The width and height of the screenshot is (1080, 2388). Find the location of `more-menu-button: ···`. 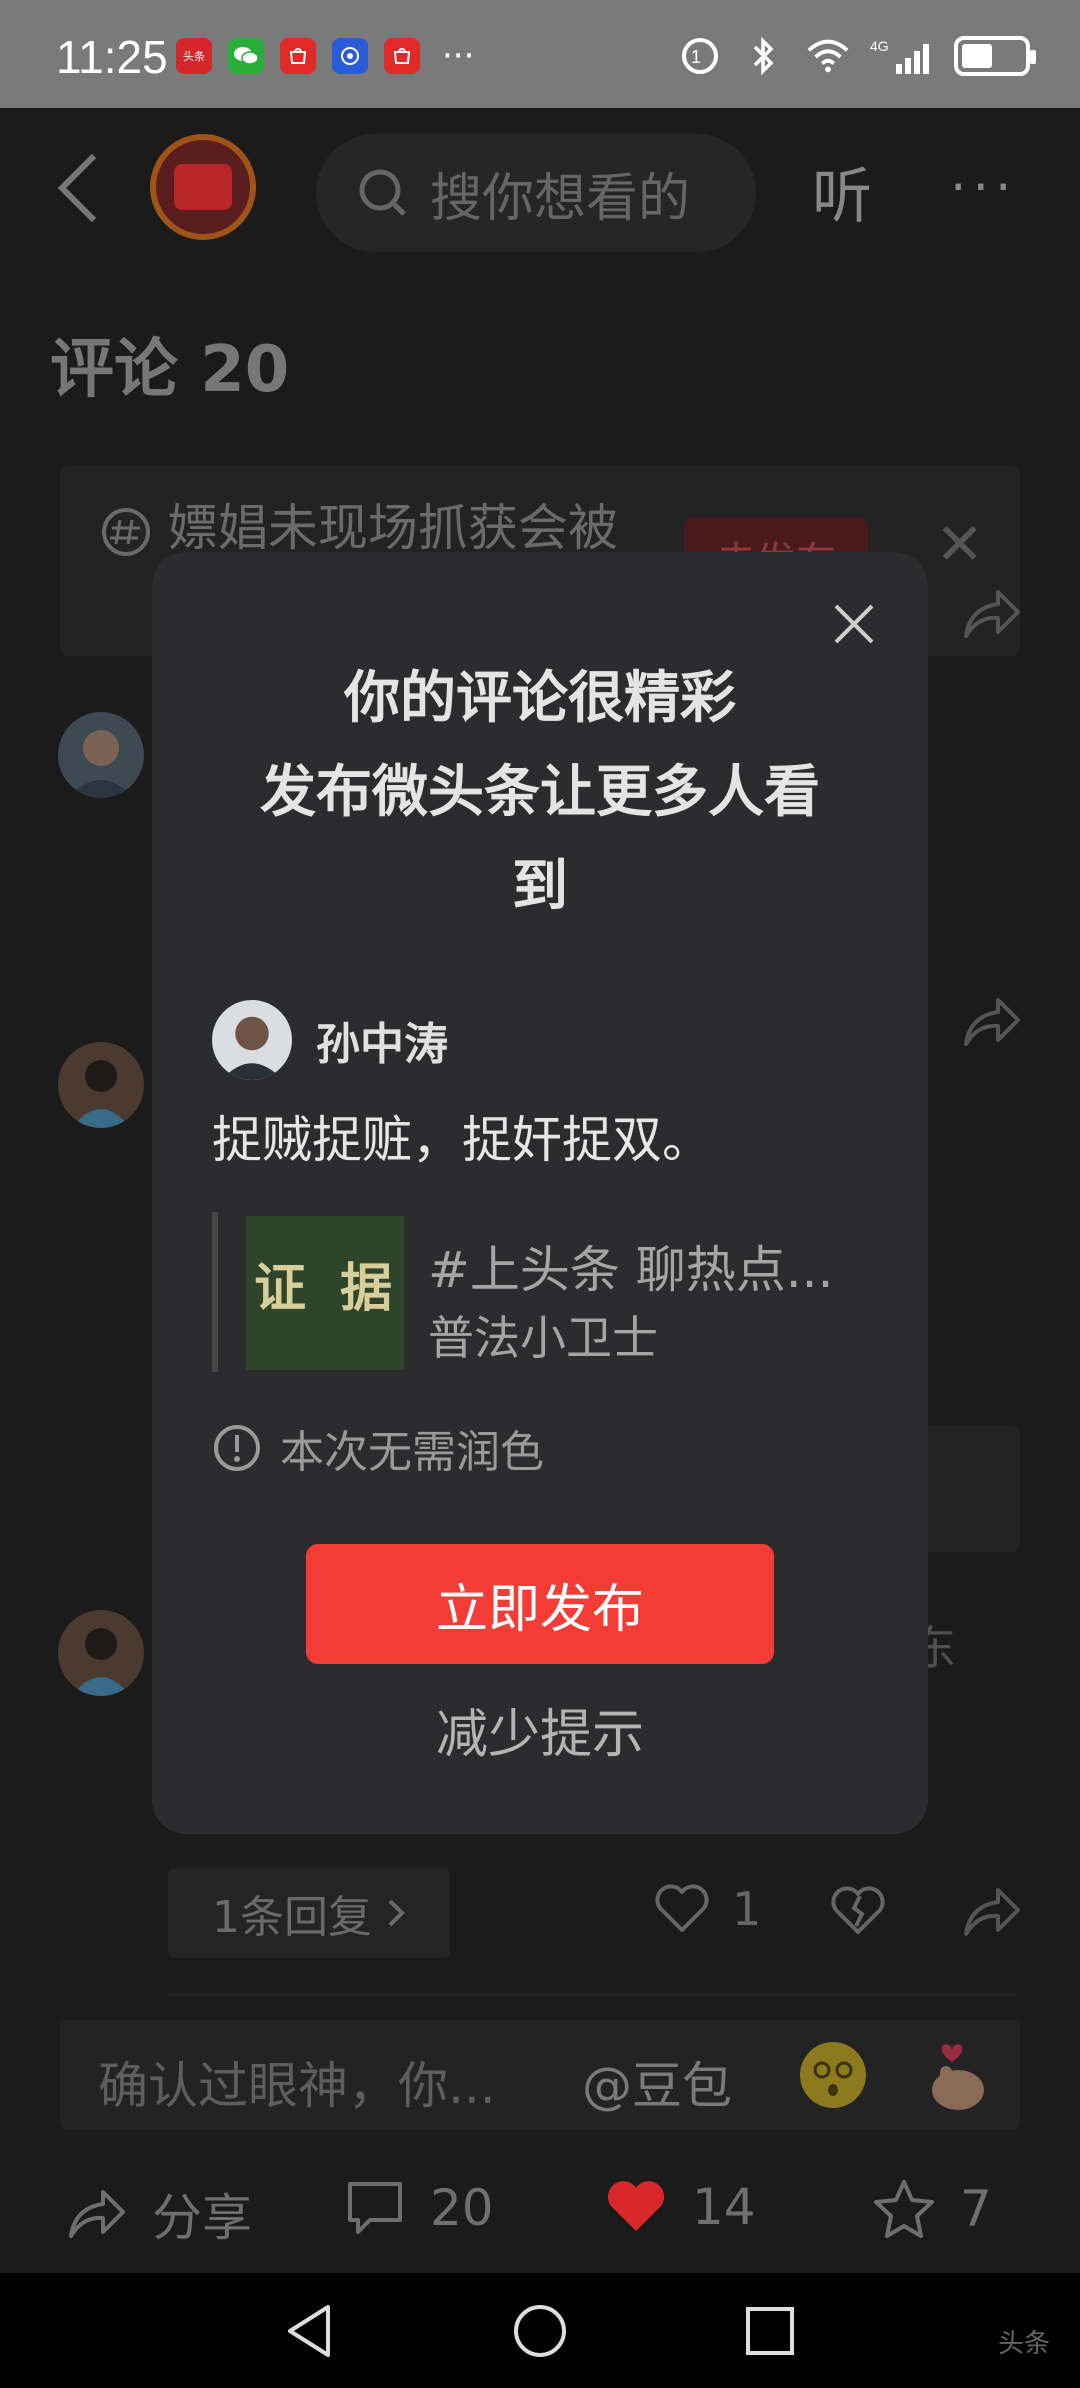

more-menu-button: ··· is located at coordinates (984, 188).